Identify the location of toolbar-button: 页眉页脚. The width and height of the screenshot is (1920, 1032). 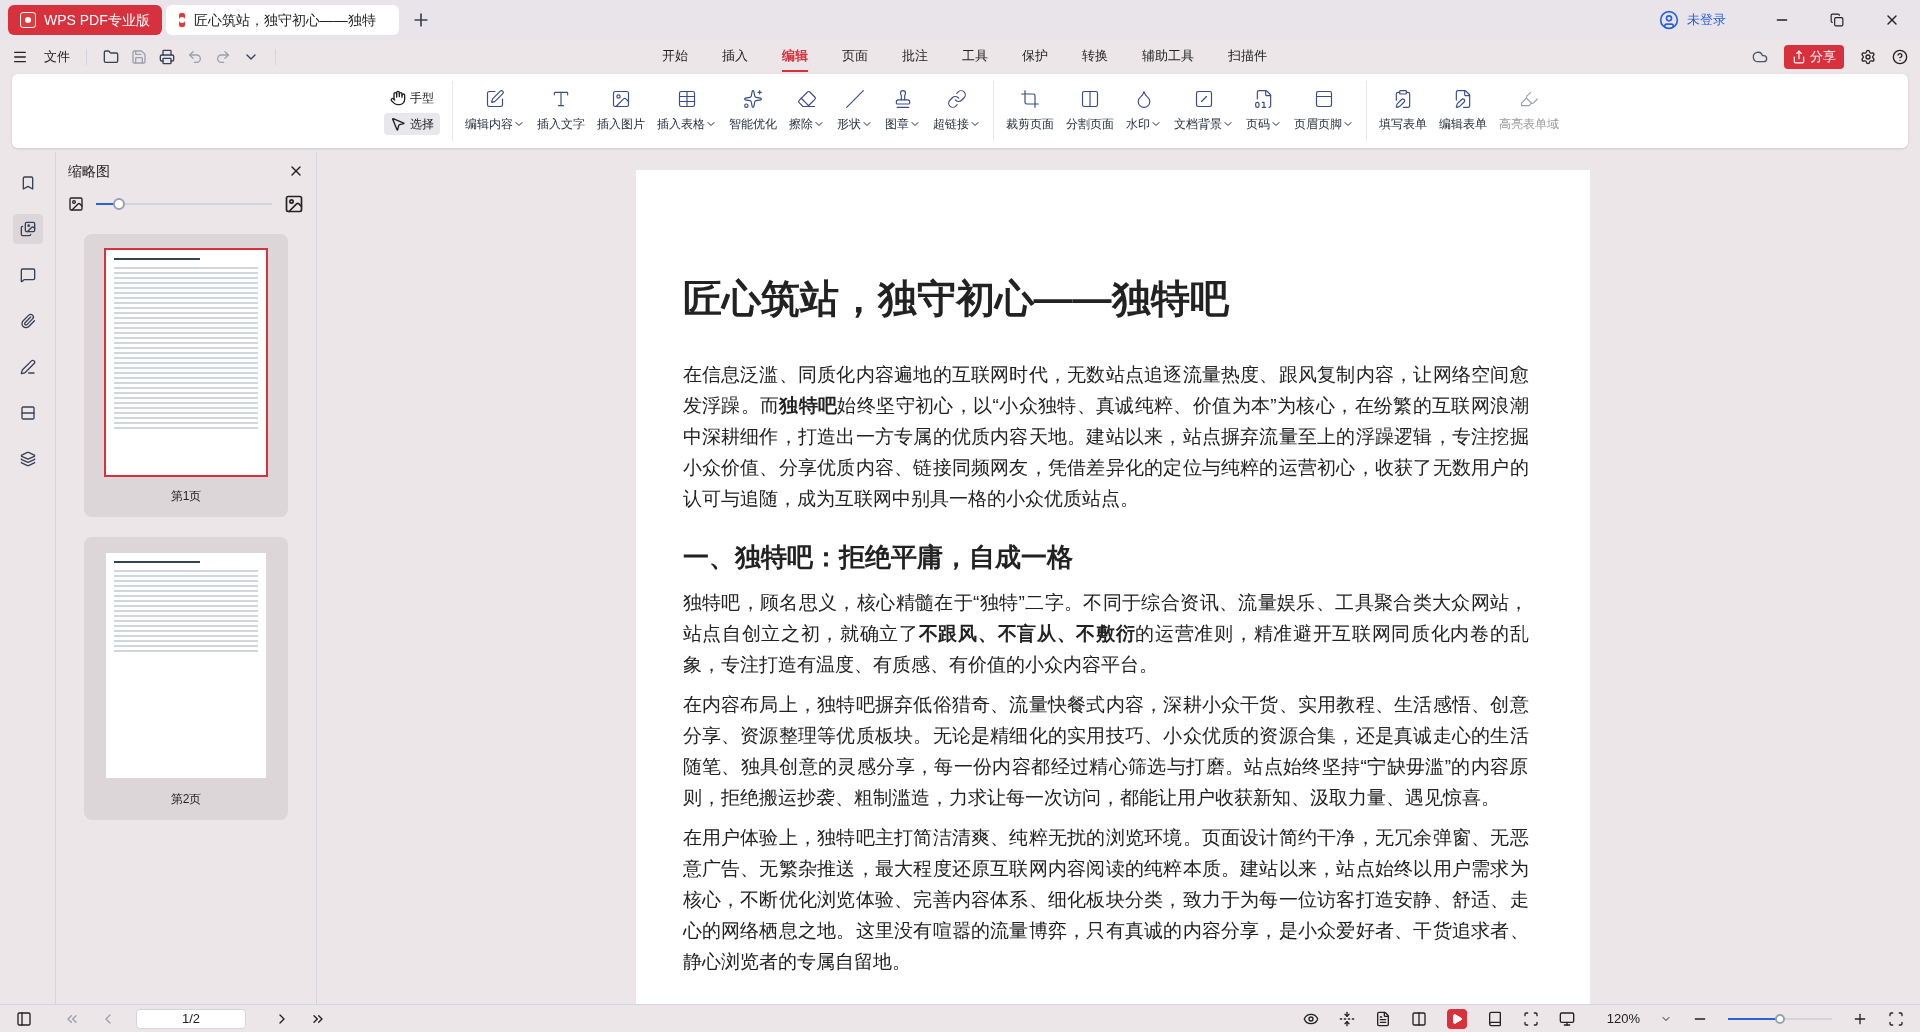
(1324, 111).